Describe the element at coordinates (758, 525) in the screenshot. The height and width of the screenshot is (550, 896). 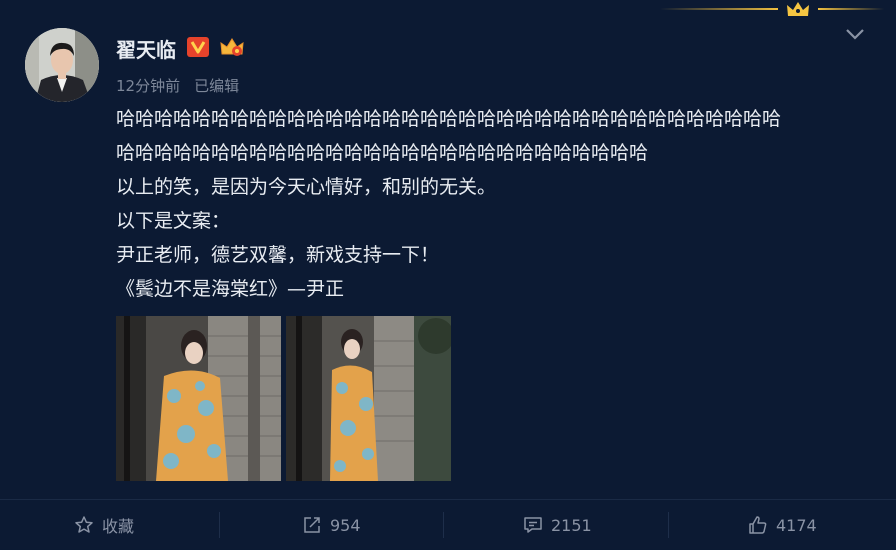
I see `like-icon` at that location.